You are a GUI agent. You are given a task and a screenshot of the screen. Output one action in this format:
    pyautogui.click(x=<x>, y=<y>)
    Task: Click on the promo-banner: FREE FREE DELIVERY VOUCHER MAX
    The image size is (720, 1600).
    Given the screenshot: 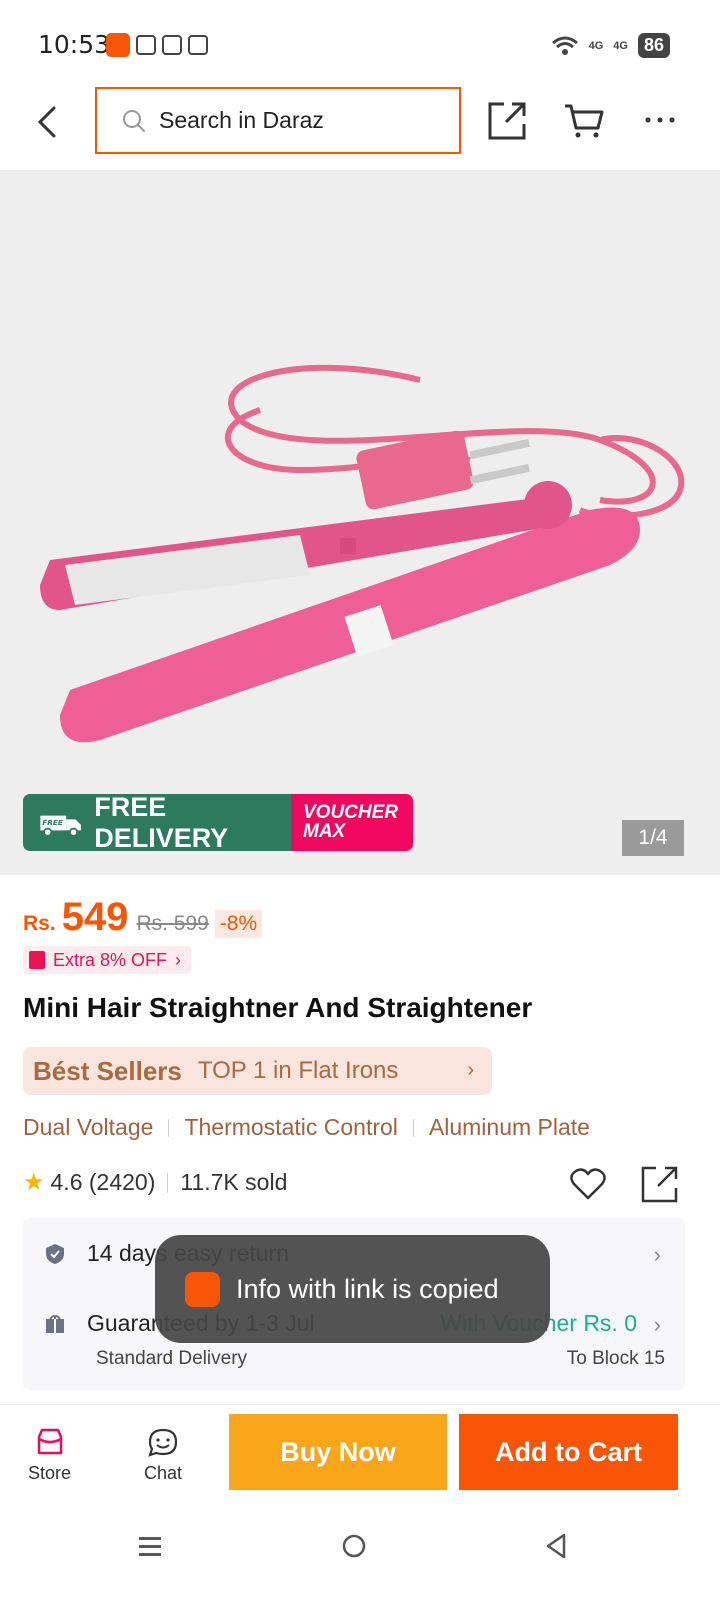 What is the action you would take?
    pyautogui.click(x=218, y=822)
    